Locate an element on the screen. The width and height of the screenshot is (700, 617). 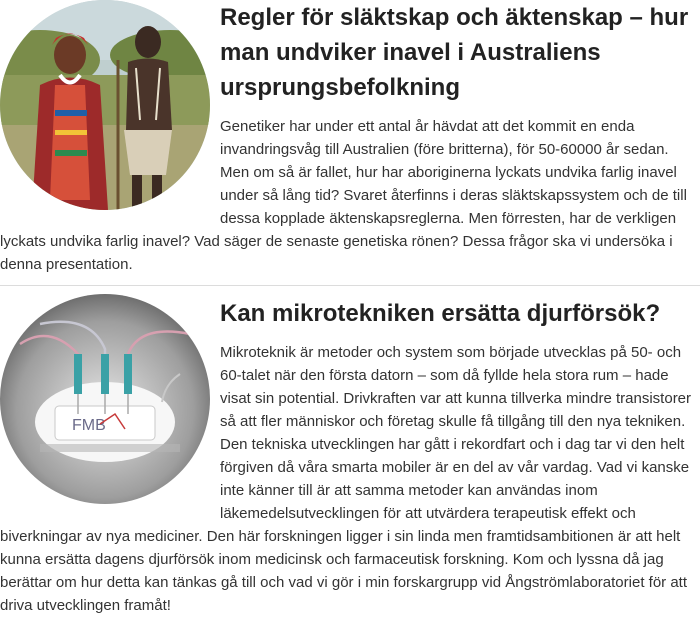
people-photo is located at coordinates (105, 105).